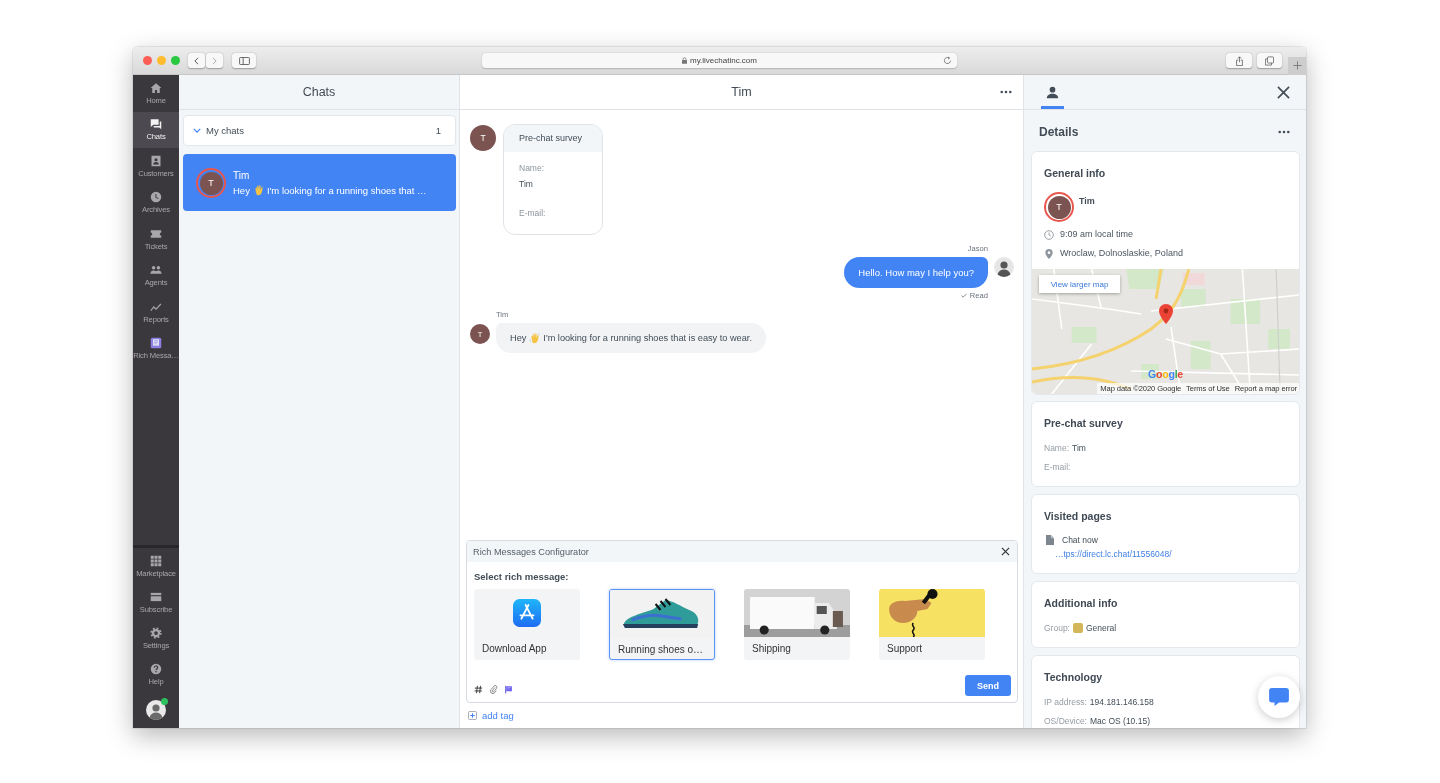 The height and width of the screenshot is (783, 1440). I want to click on lock-icon, so click(684, 60).